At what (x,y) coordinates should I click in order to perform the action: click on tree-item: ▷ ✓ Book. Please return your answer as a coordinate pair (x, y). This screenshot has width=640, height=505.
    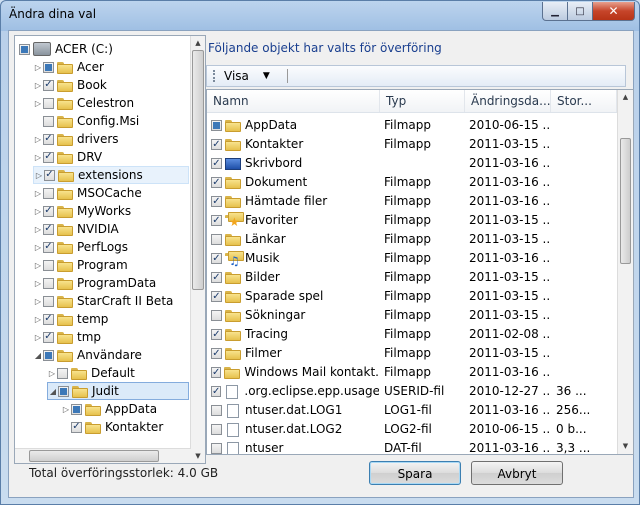
    Looking at the image, I should click on (111, 85).